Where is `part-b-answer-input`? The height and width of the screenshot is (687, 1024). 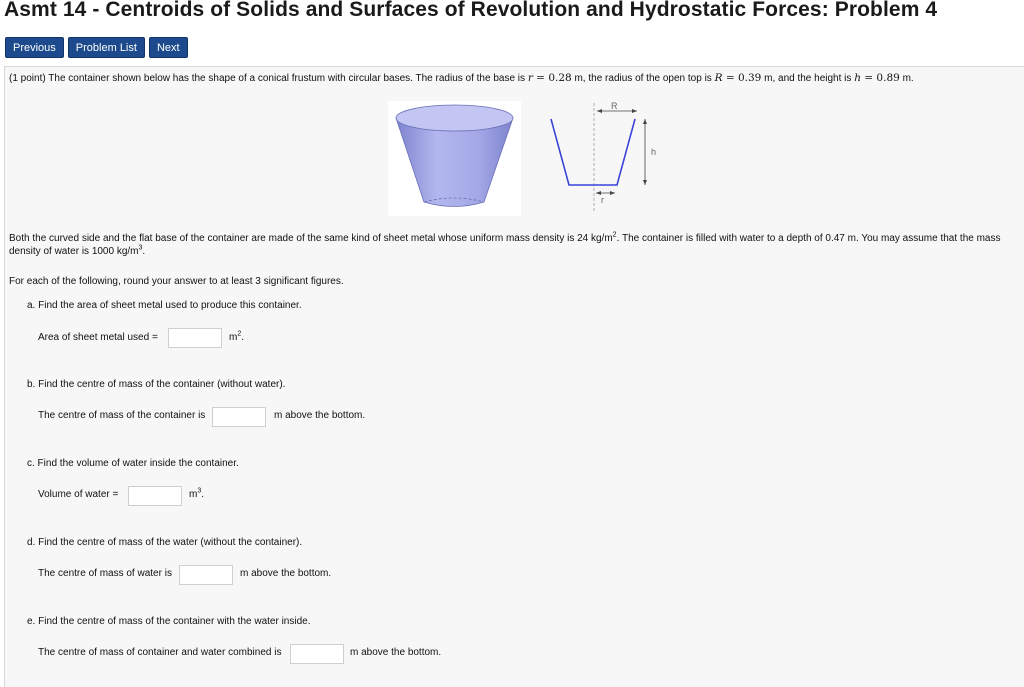
part-b-answer-input is located at coordinates (239, 417).